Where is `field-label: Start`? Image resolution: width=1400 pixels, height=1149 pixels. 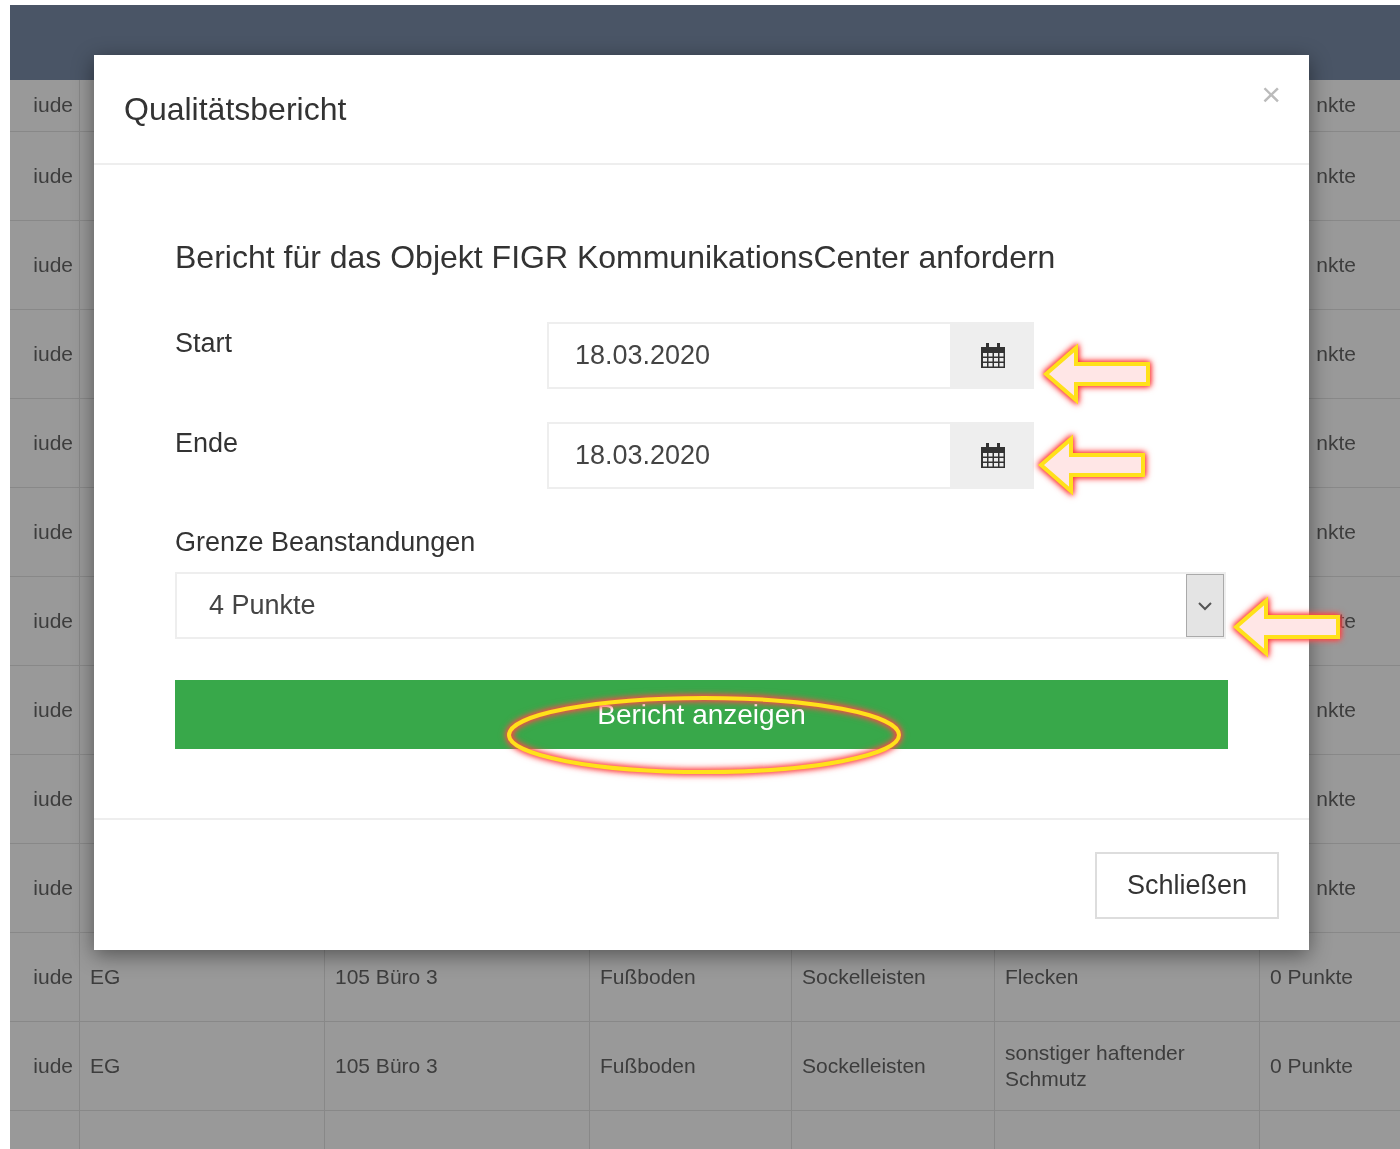 field-label: Start is located at coordinates (204, 343).